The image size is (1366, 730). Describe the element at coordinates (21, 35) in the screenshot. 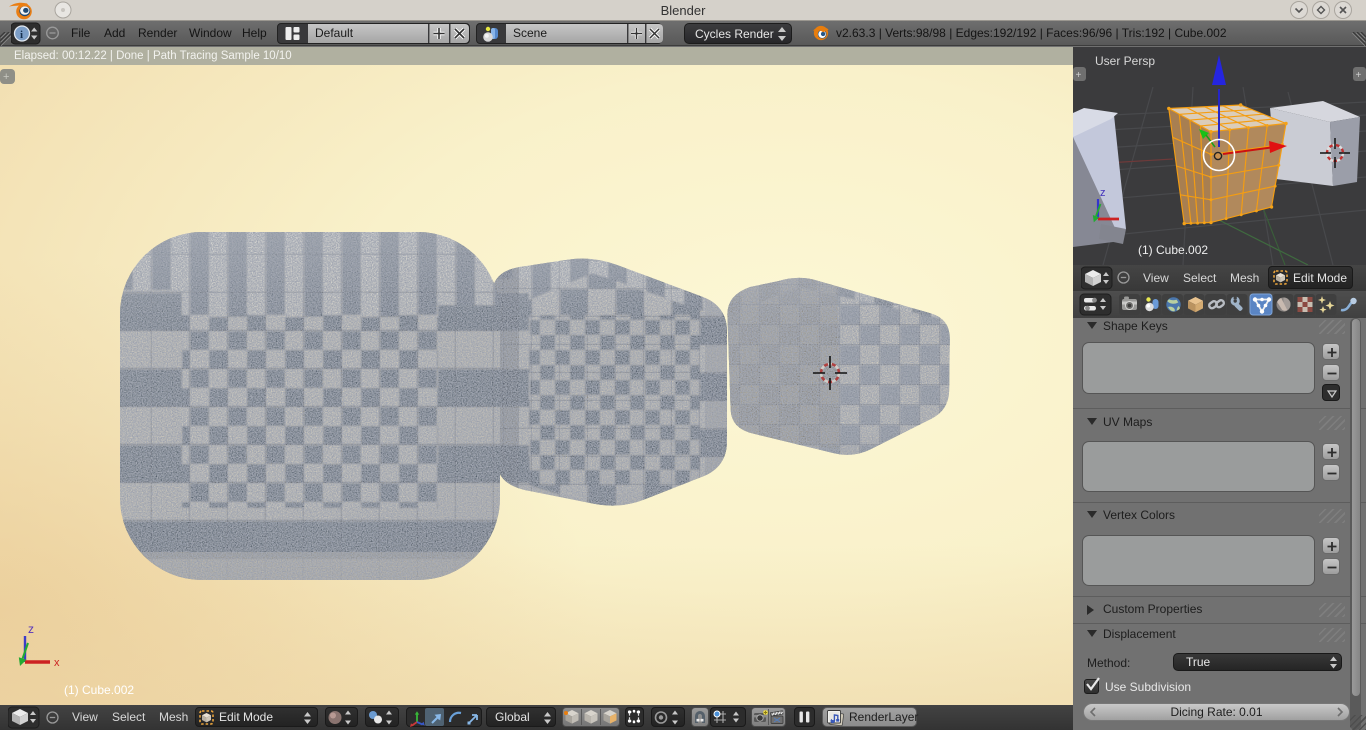

I see `svg-text: i` at that location.